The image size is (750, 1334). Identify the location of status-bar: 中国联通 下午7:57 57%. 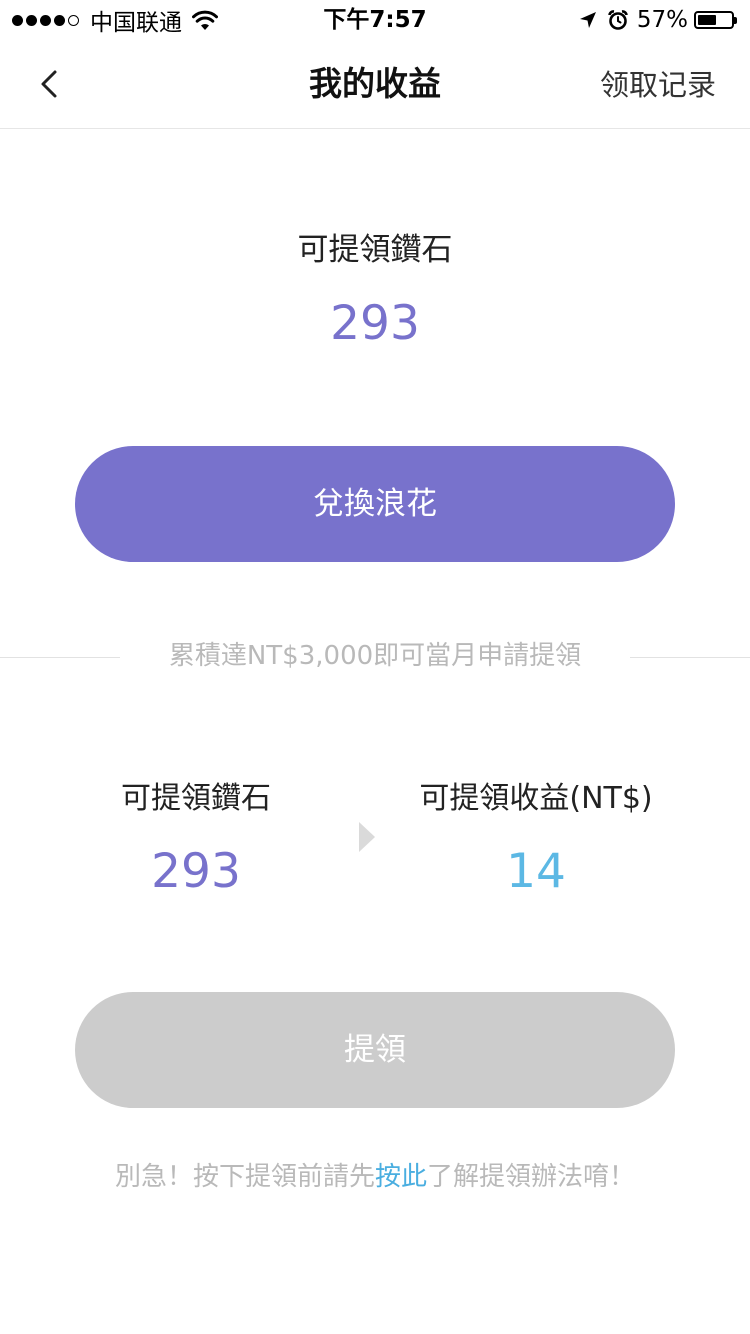
(375, 20).